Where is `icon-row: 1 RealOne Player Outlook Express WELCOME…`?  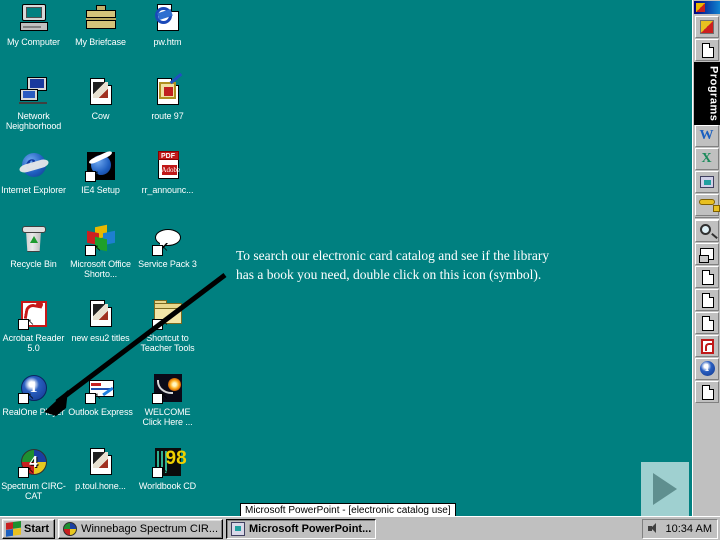 icon-row: 1 RealOne Player Outlook Express WELCOME… is located at coordinates (105, 407).